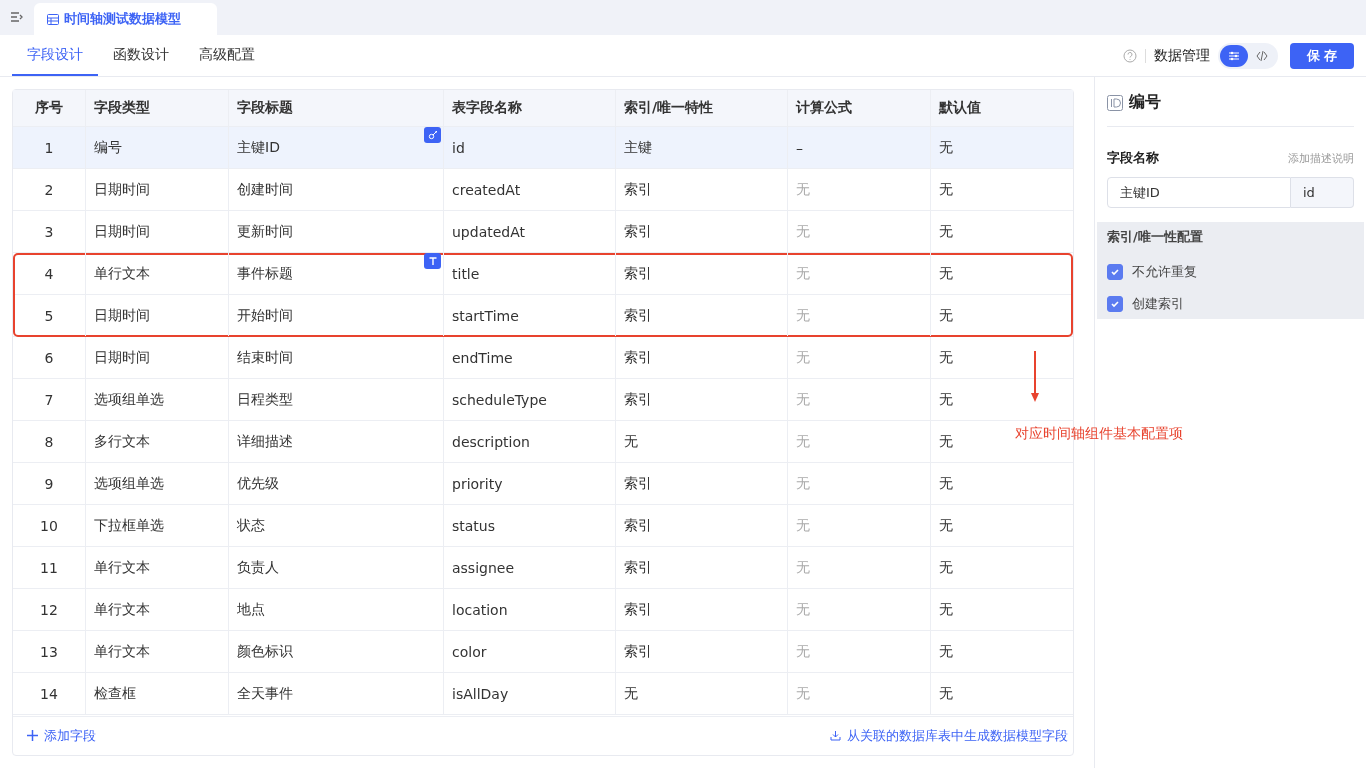  I want to click on table-cell: 创建时间, so click(265, 189).